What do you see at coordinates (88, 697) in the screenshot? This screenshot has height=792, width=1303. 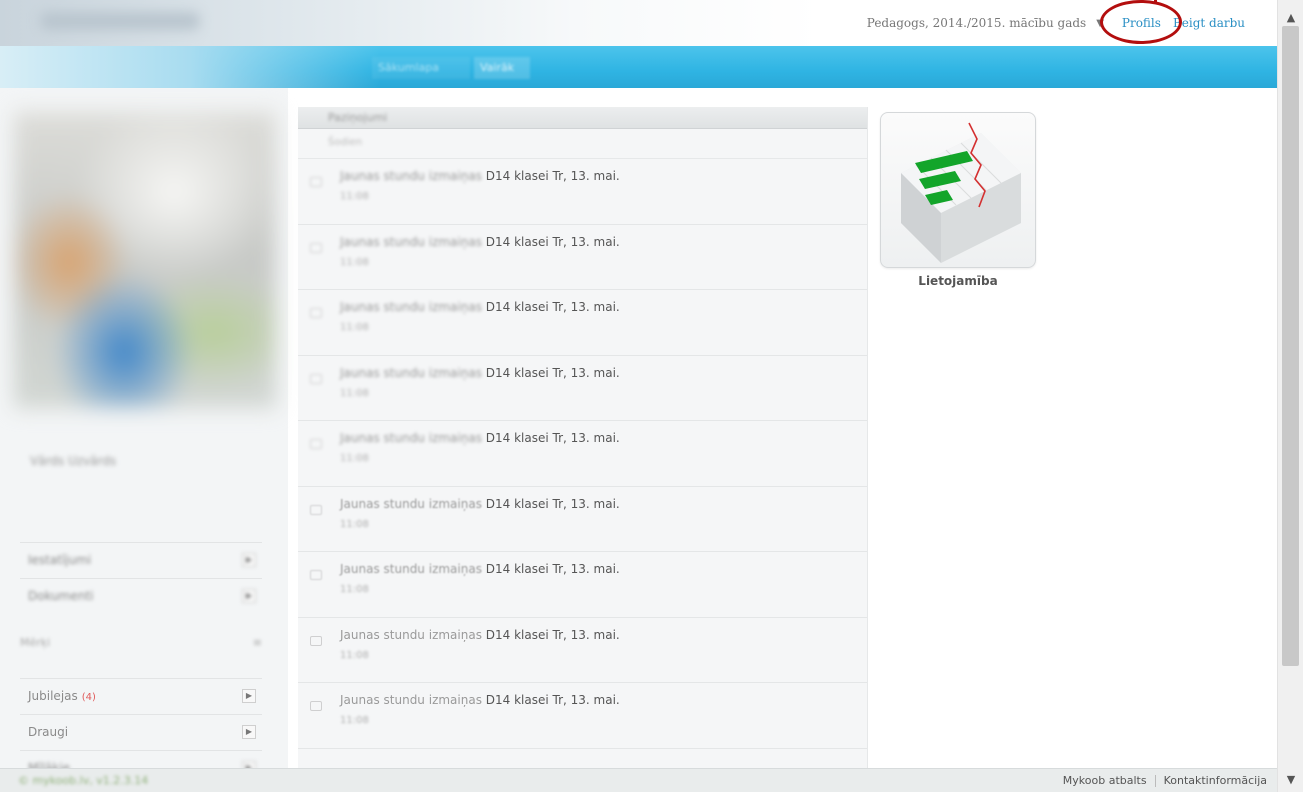 I see `count-badge: (4)` at bounding box center [88, 697].